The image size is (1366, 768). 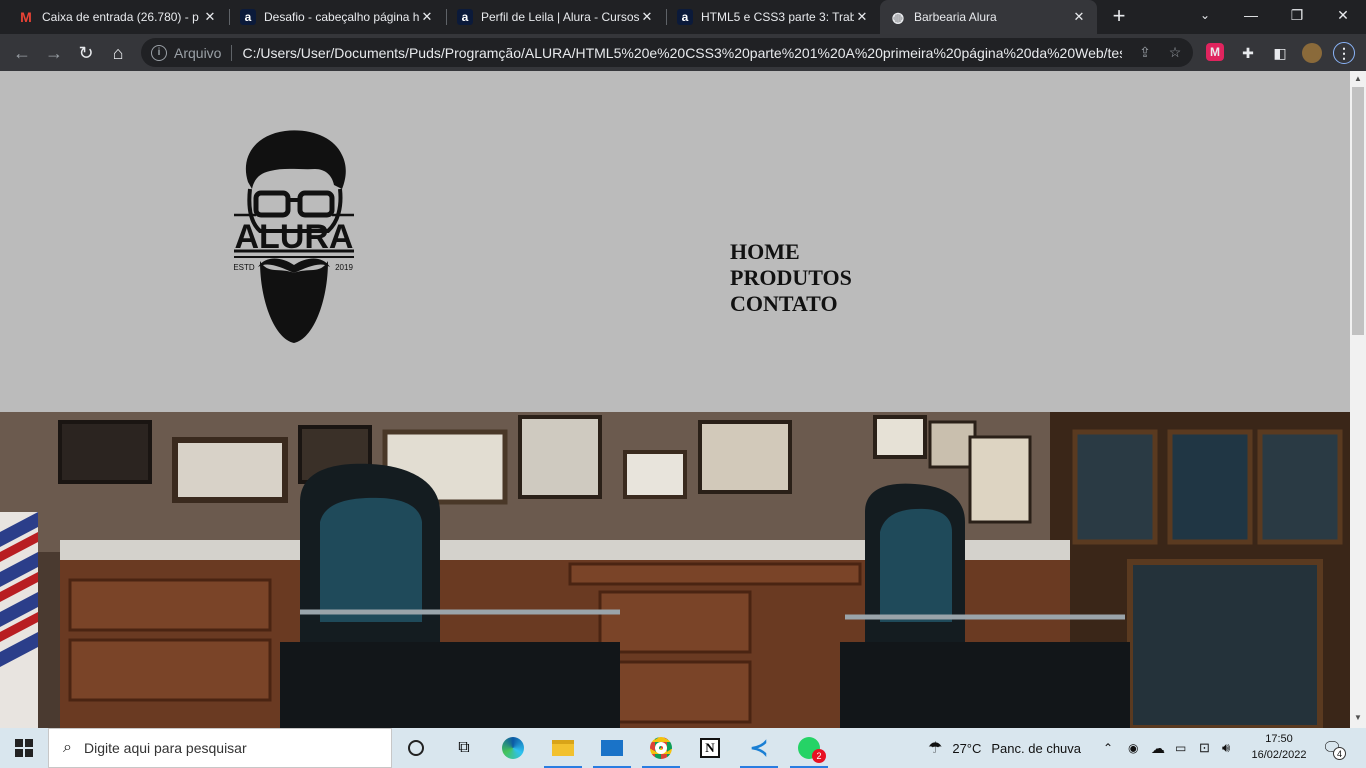 I want to click on back-button: ←, so click(x=22, y=53).